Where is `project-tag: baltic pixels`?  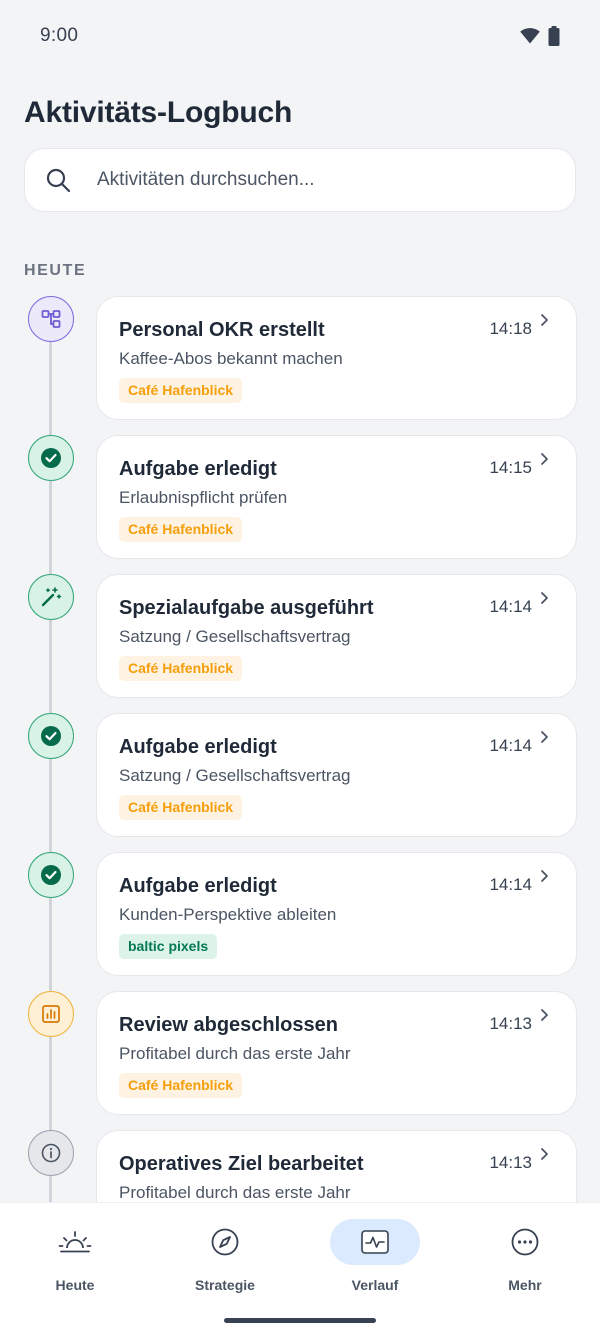
project-tag: baltic pixels is located at coordinates (168, 946).